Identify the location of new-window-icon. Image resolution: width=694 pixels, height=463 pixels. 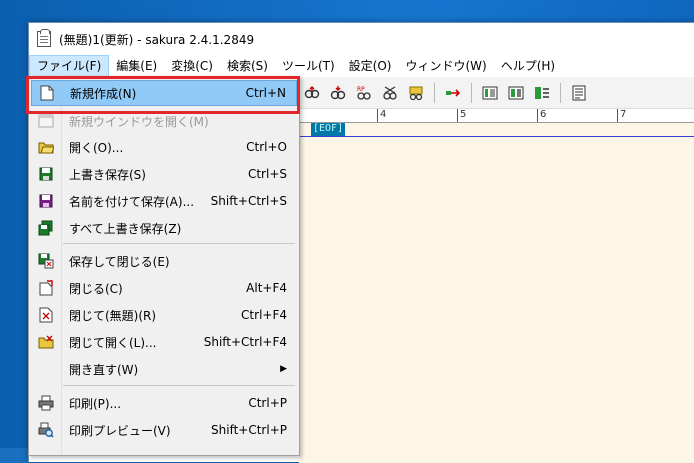
(46, 121).